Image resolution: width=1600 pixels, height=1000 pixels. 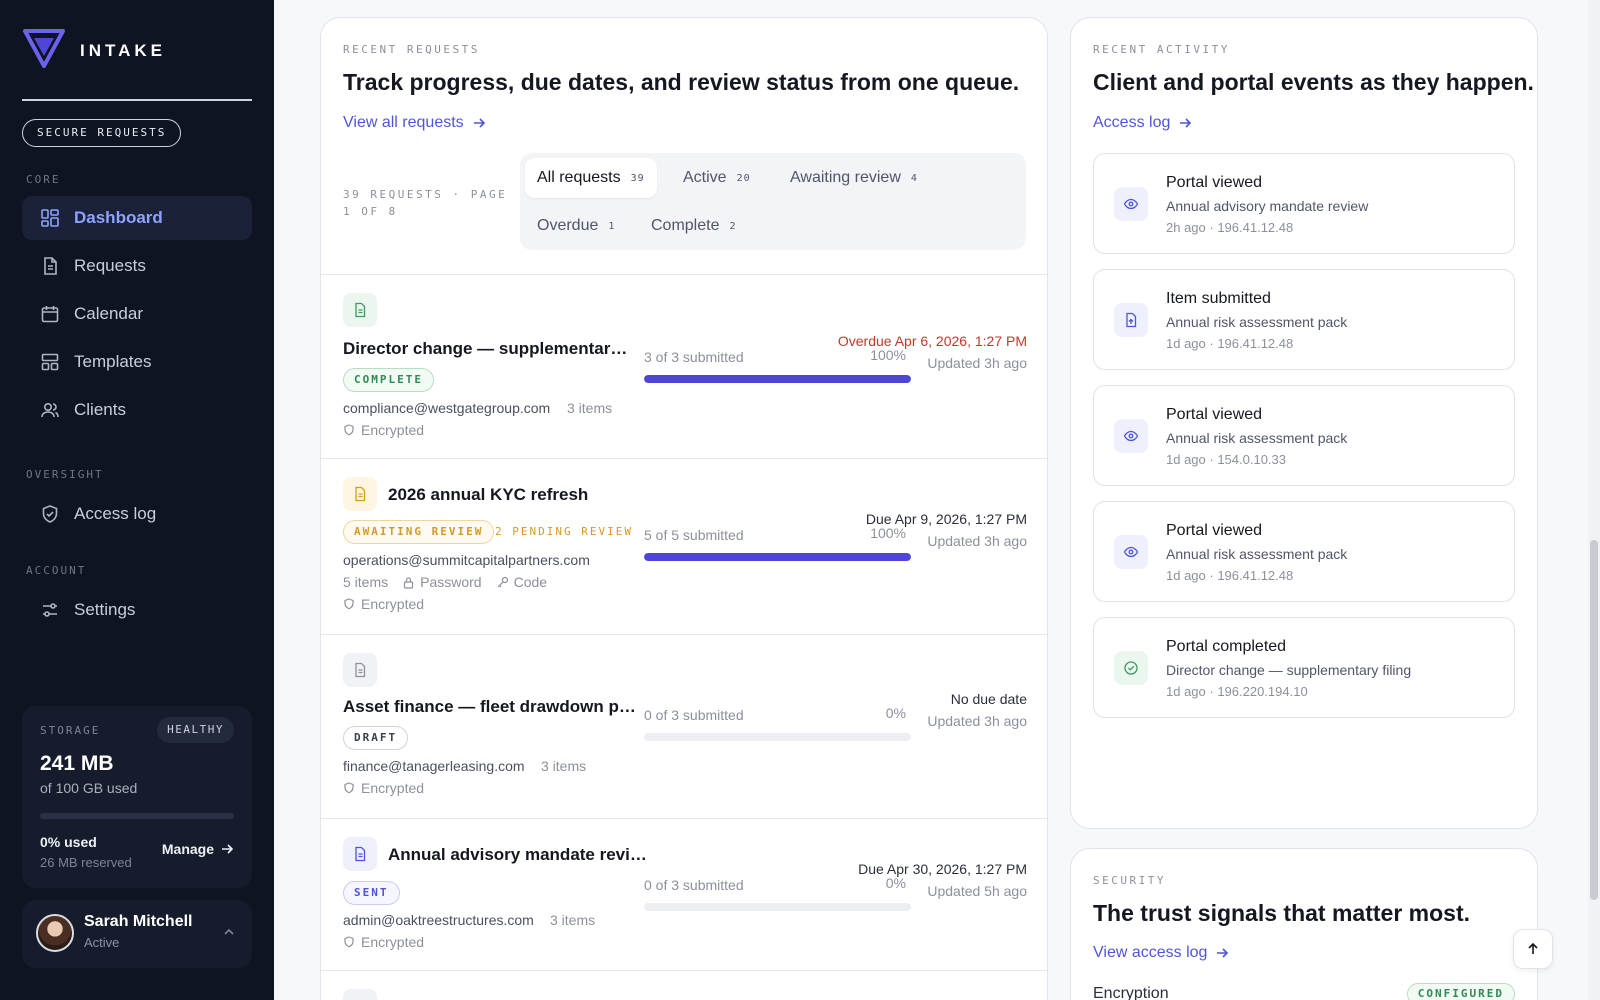 What do you see at coordinates (137, 514) in the screenshot?
I see `sidebar-item-access-log: Access log` at bounding box center [137, 514].